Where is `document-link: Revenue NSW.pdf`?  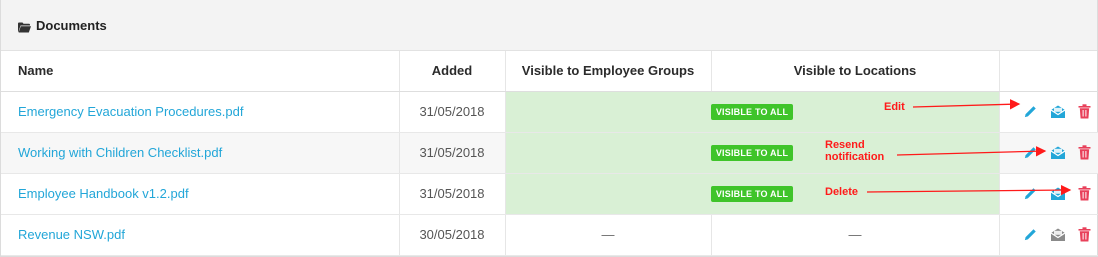
document-link: Revenue NSW.pdf is located at coordinates (71, 234).